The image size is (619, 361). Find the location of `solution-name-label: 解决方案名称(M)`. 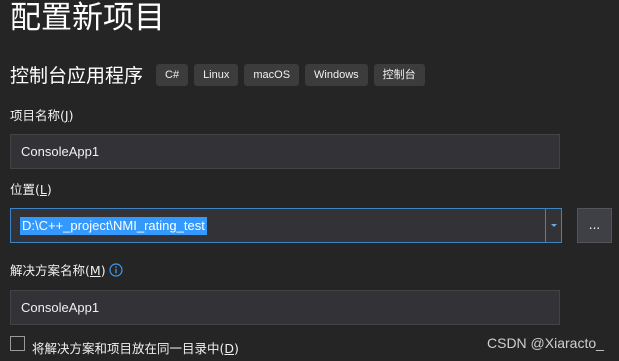

solution-name-label: 解决方案名称(M) is located at coordinates (58, 271).